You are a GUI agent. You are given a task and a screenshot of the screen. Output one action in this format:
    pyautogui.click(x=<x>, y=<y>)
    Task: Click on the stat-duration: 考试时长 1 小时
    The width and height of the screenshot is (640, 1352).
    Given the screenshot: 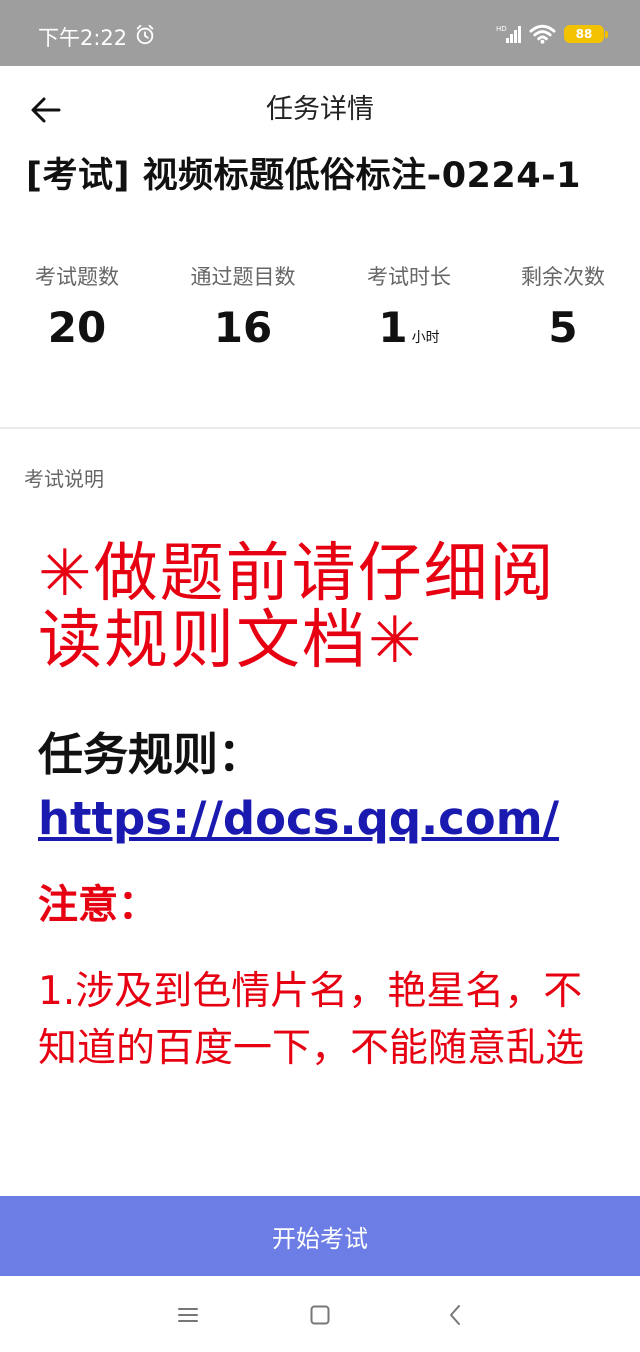 What is the action you would take?
    pyautogui.click(x=409, y=314)
    